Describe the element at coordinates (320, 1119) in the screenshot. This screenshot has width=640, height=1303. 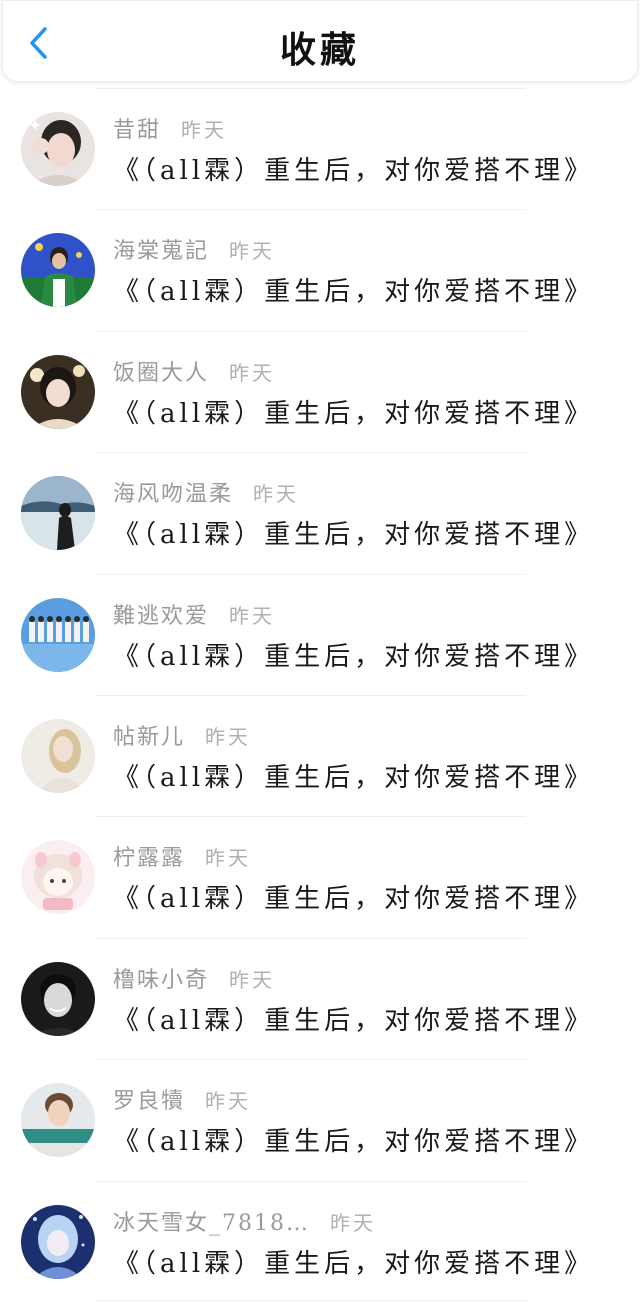
I see `list-item: 罗良犢 昨天 《（all霖）重生后，对你爱搭不理》` at that location.